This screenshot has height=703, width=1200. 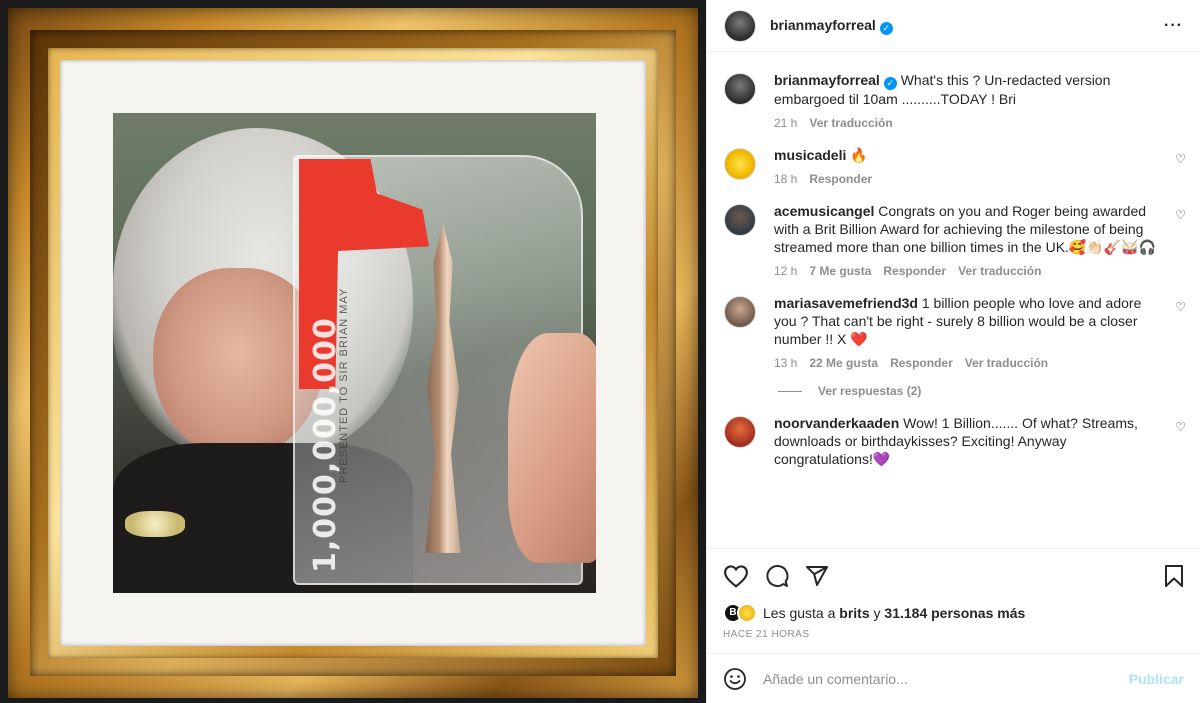 I want to click on likes-count-link: 31.184 personas más, so click(x=954, y=613).